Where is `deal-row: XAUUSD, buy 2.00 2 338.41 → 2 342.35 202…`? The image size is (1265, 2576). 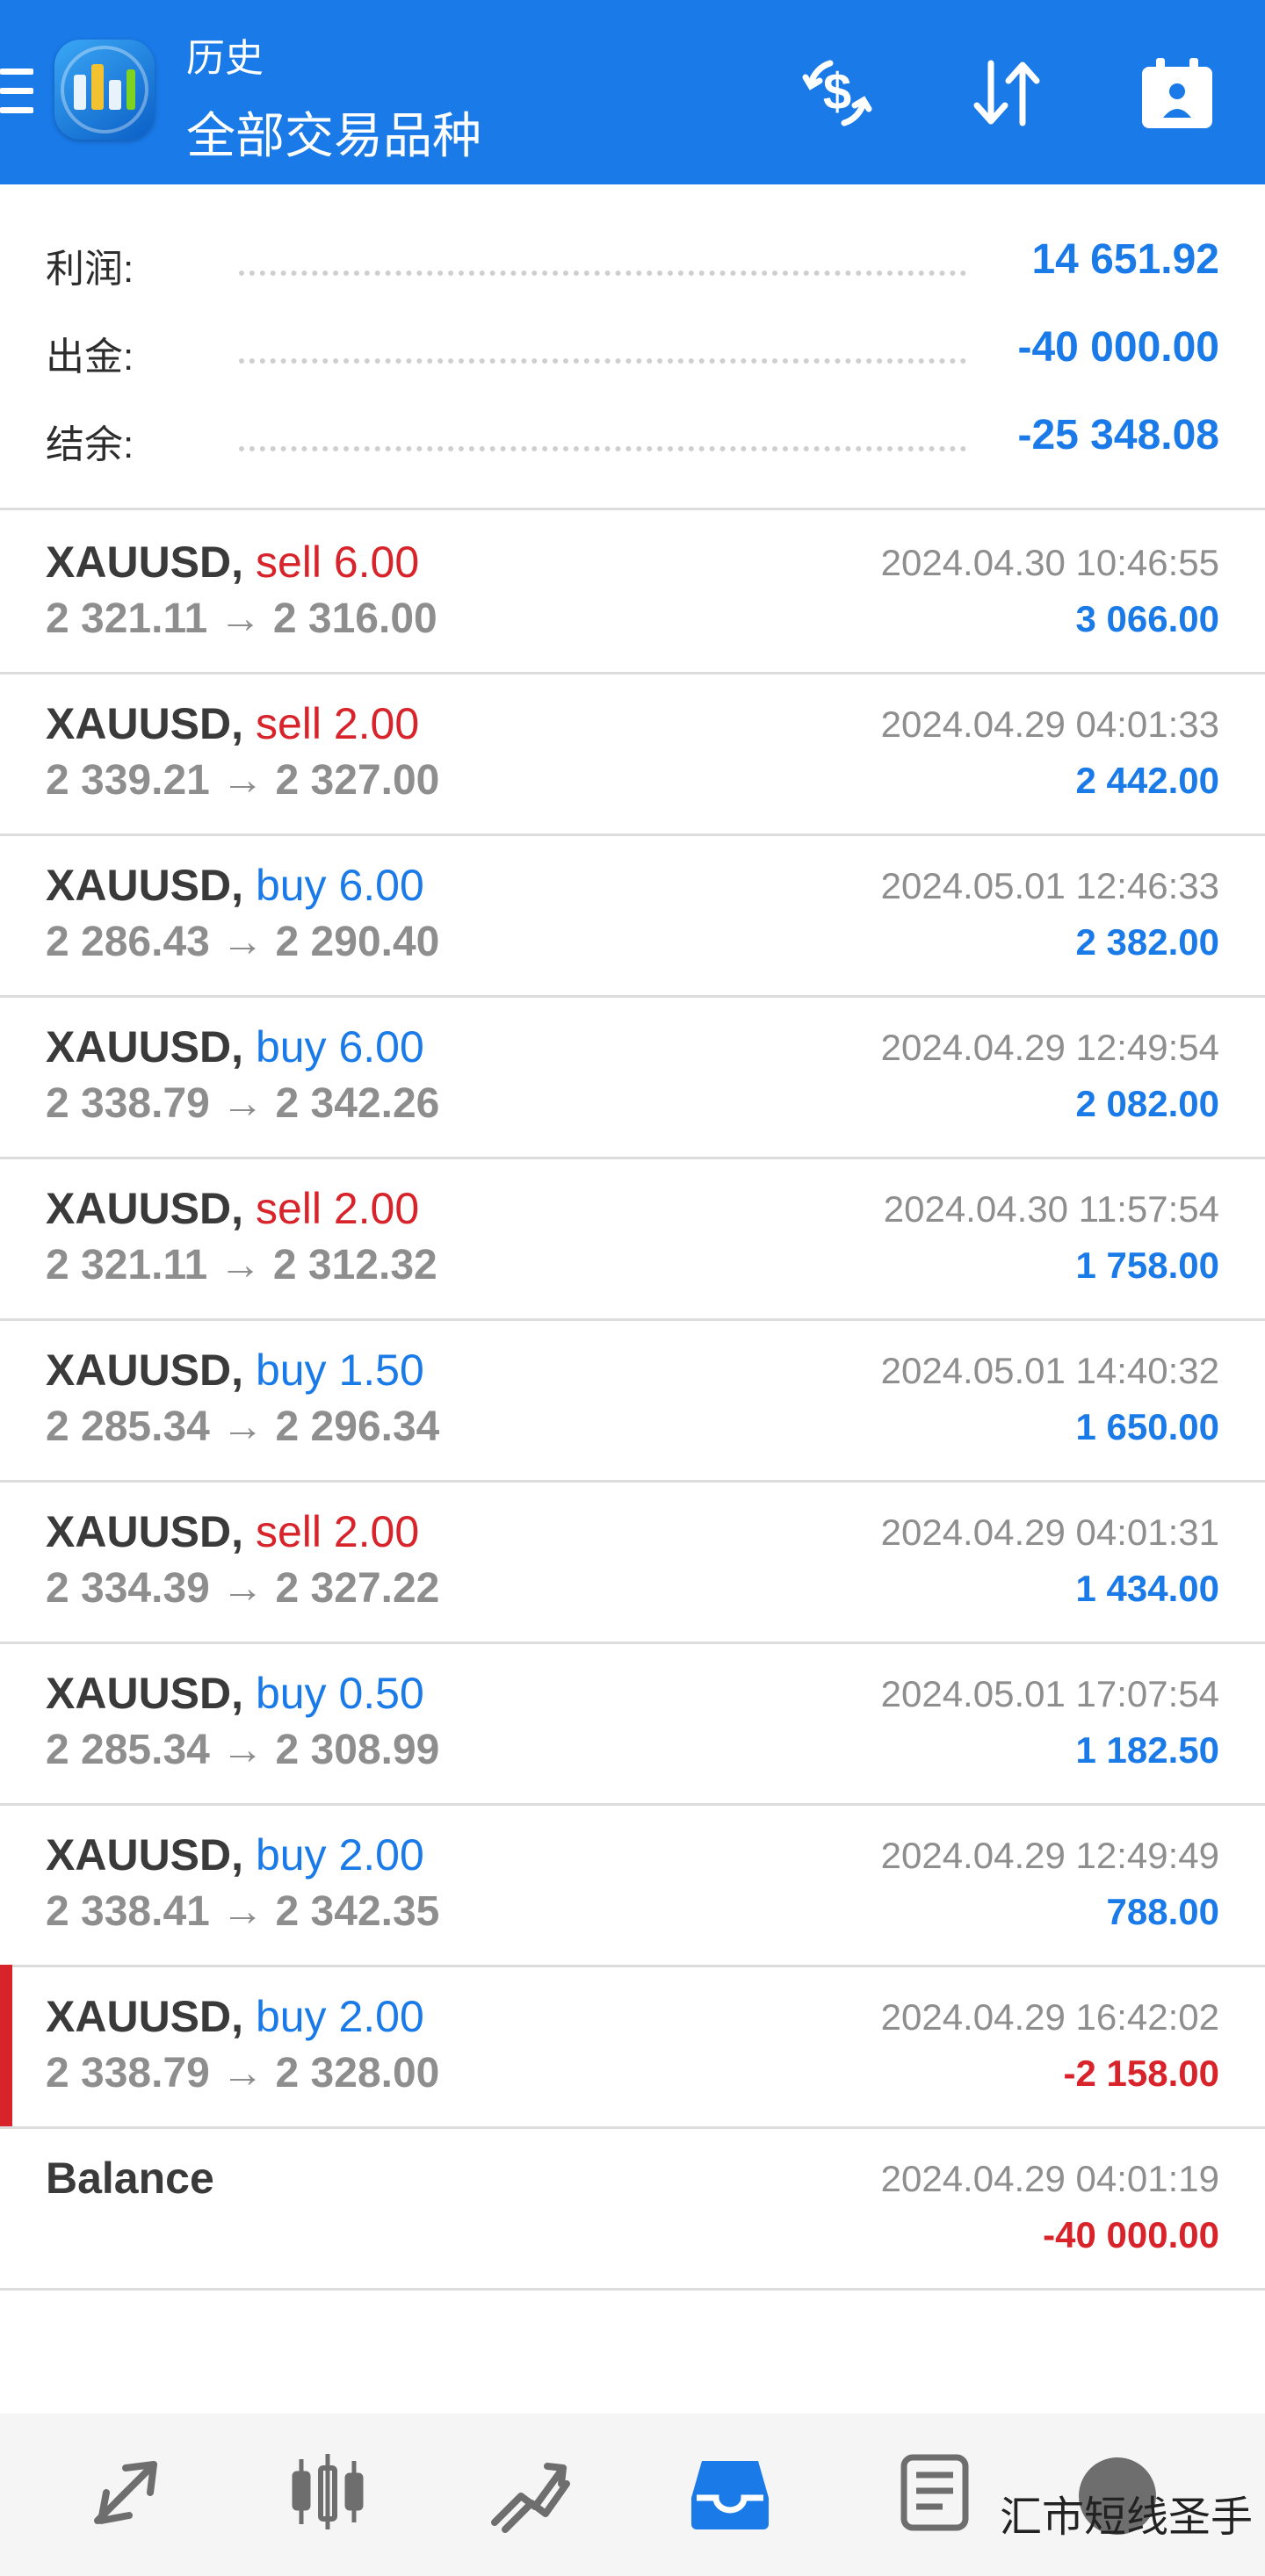
deal-row: XAUUSD, buy 2.00 2 338.41 → 2 342.35 202… is located at coordinates (632, 1885).